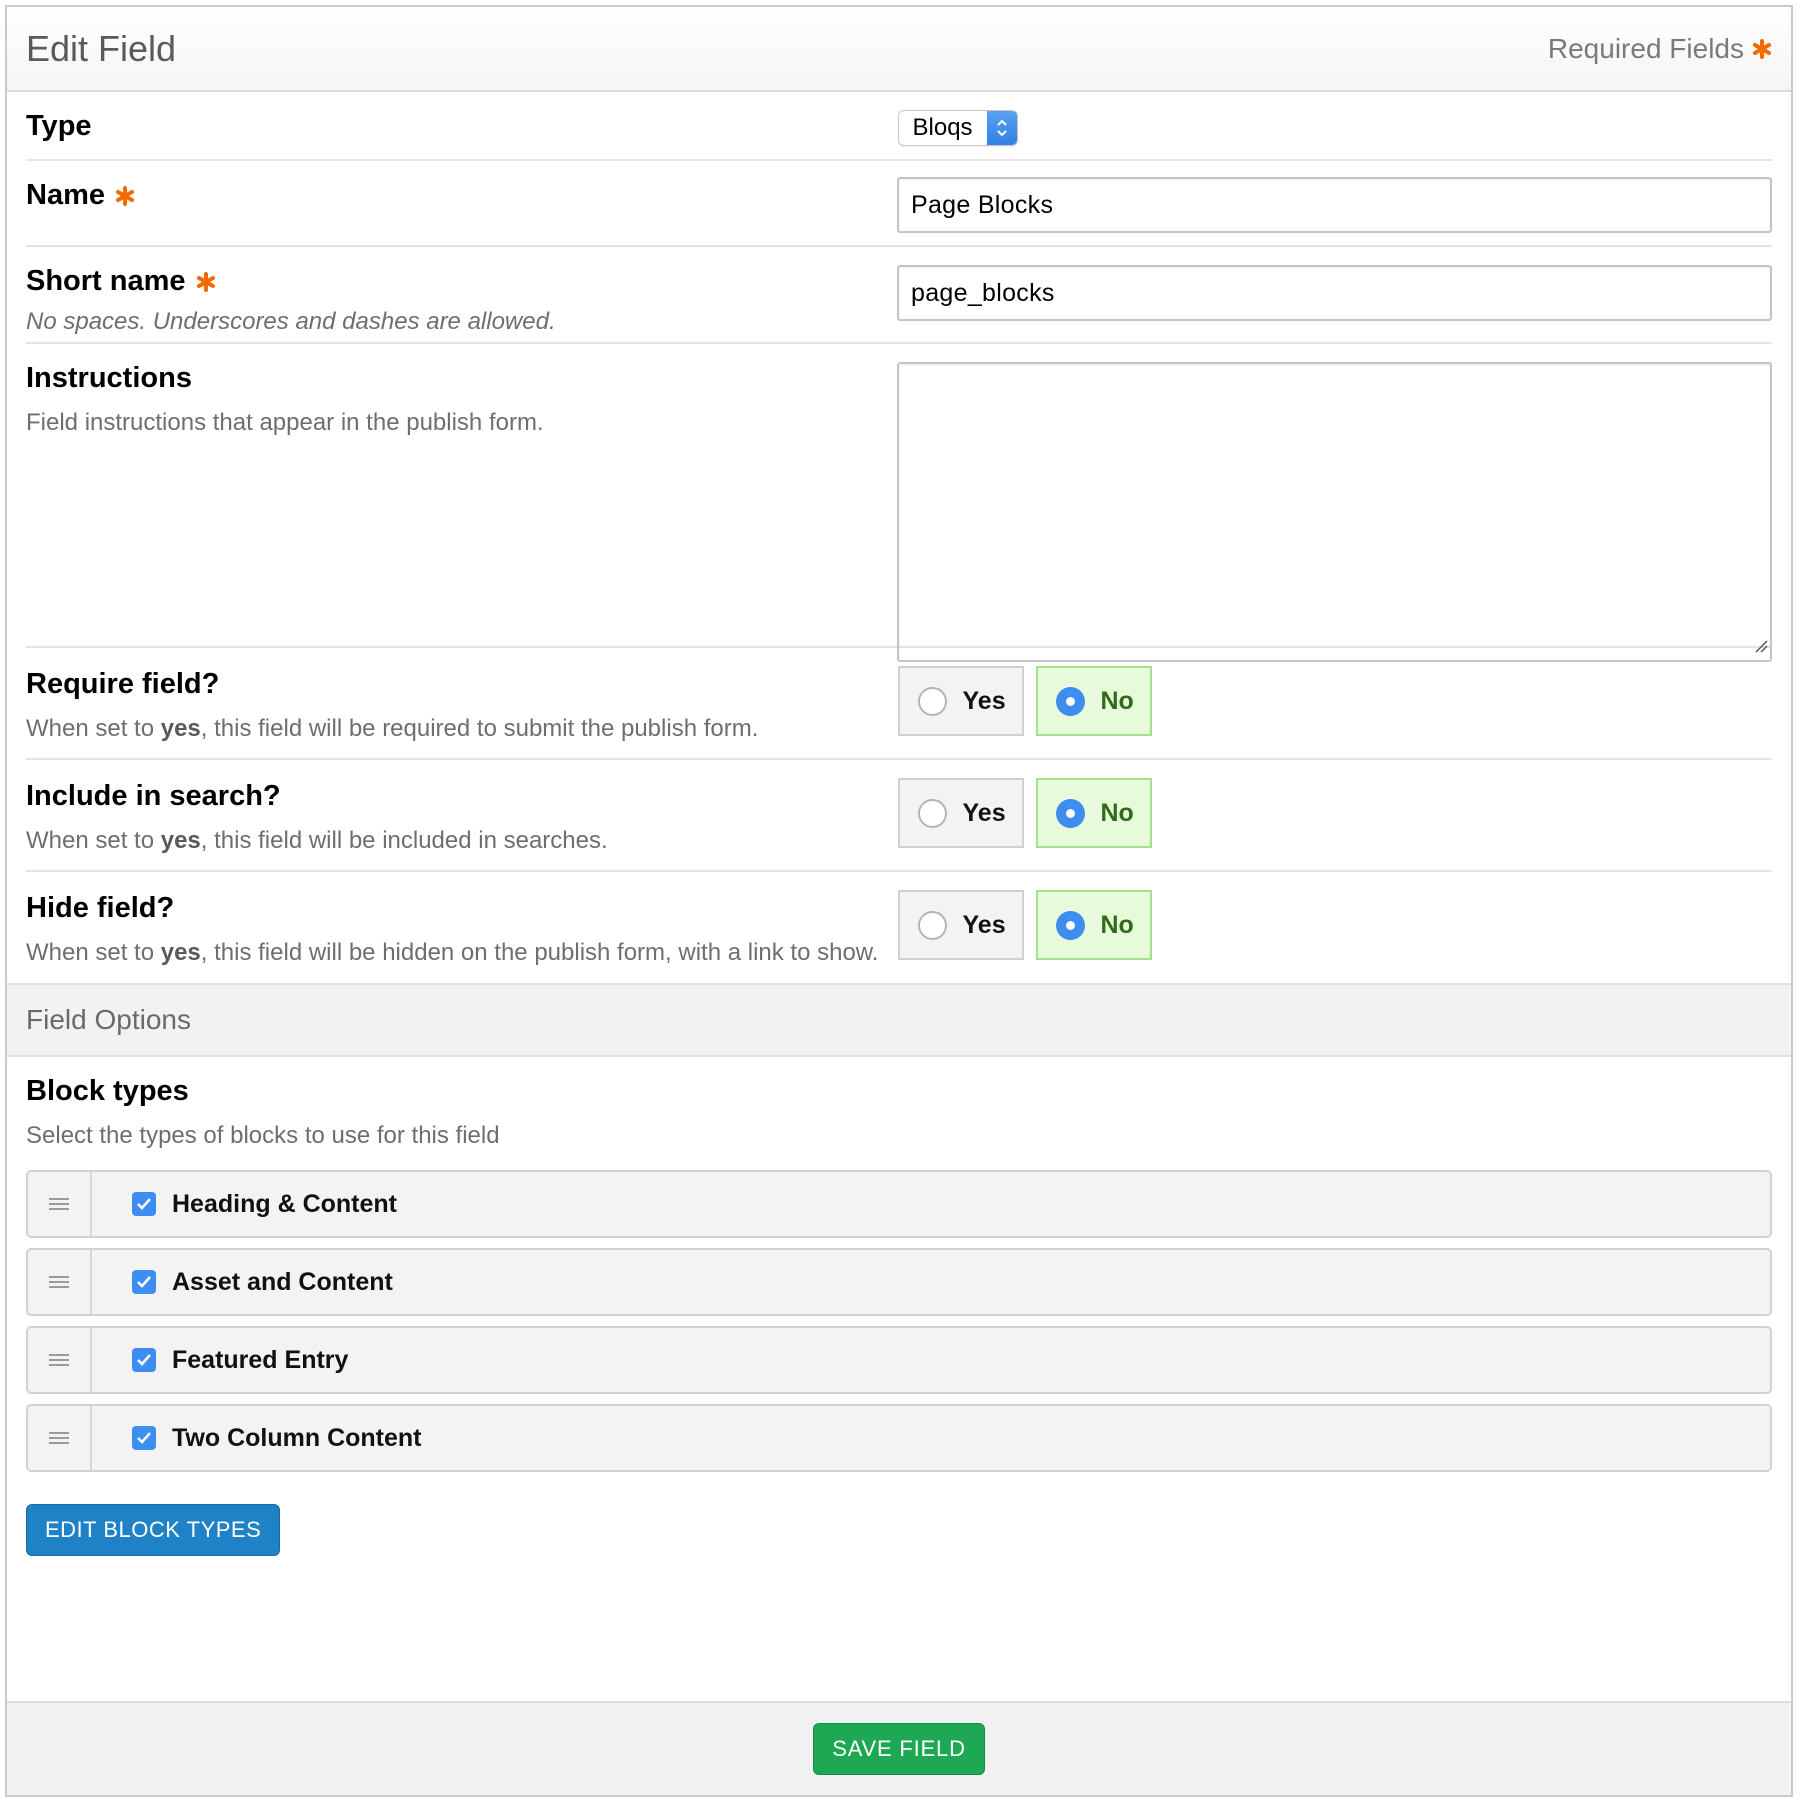 Image resolution: width=1800 pixels, height=1802 pixels. What do you see at coordinates (1335, 925) in the screenshot?
I see `hide-field-radio-group: Yes No` at bounding box center [1335, 925].